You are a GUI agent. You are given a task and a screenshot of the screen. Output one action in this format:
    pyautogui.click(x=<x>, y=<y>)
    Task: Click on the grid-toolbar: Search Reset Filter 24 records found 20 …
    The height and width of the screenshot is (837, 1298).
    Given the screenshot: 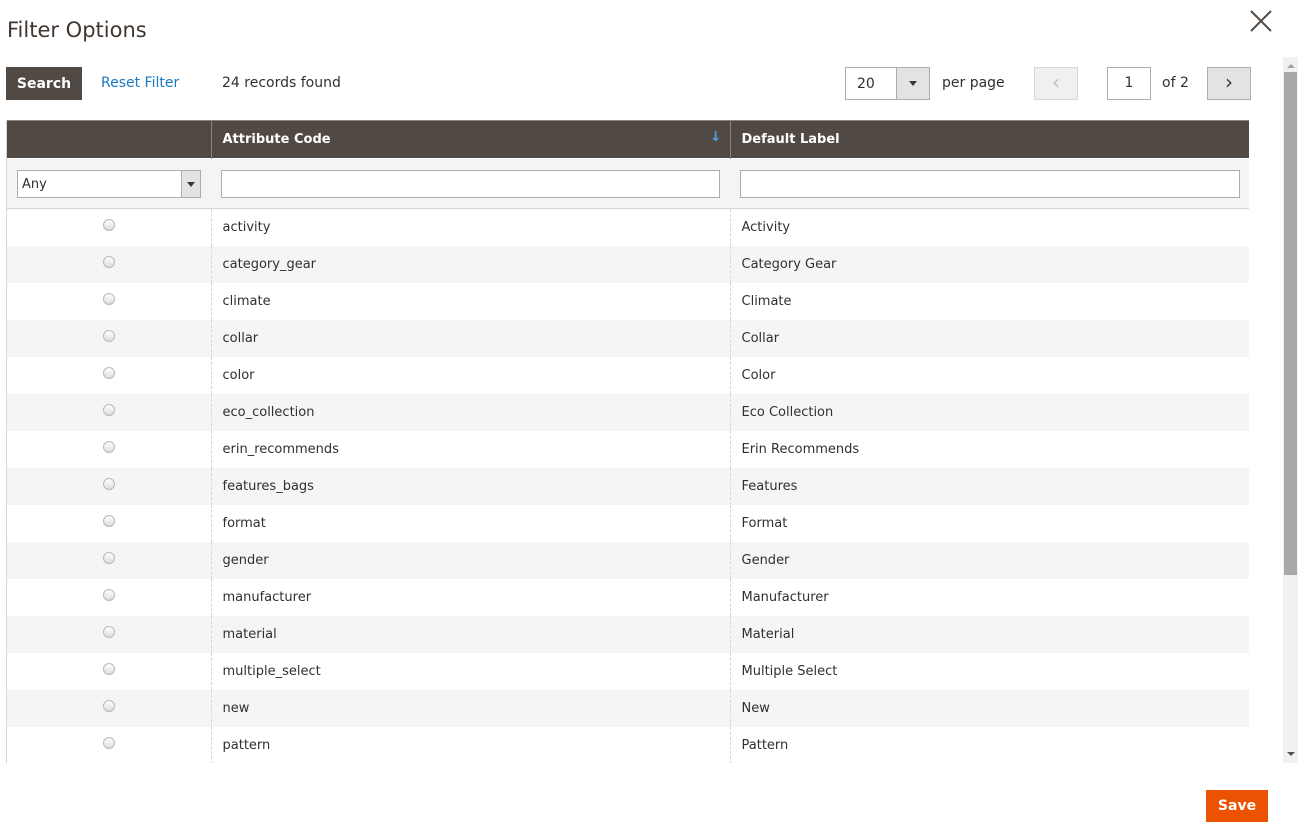 What is the action you would take?
    pyautogui.click(x=628, y=84)
    